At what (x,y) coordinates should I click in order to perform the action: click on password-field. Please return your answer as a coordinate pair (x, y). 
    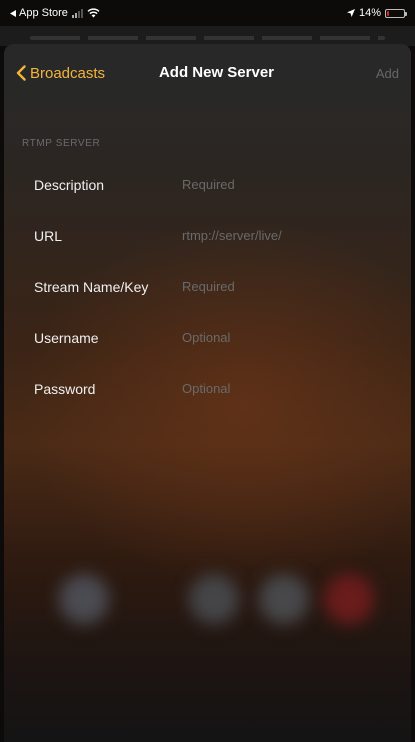
    Looking at the image, I should click on (282, 388).